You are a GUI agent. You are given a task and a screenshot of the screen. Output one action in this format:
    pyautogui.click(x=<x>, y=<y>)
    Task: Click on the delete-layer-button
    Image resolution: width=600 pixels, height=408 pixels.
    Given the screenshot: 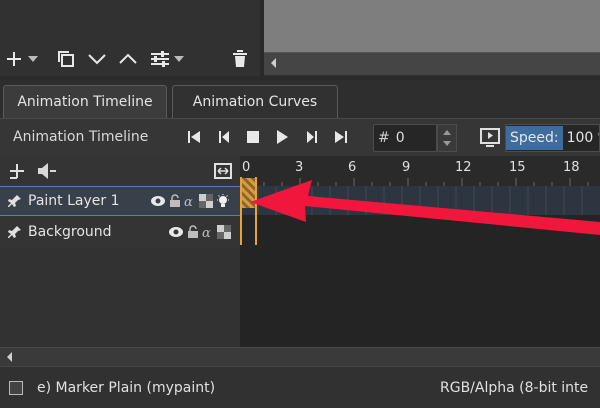 What is the action you would take?
    pyautogui.click(x=240, y=59)
    